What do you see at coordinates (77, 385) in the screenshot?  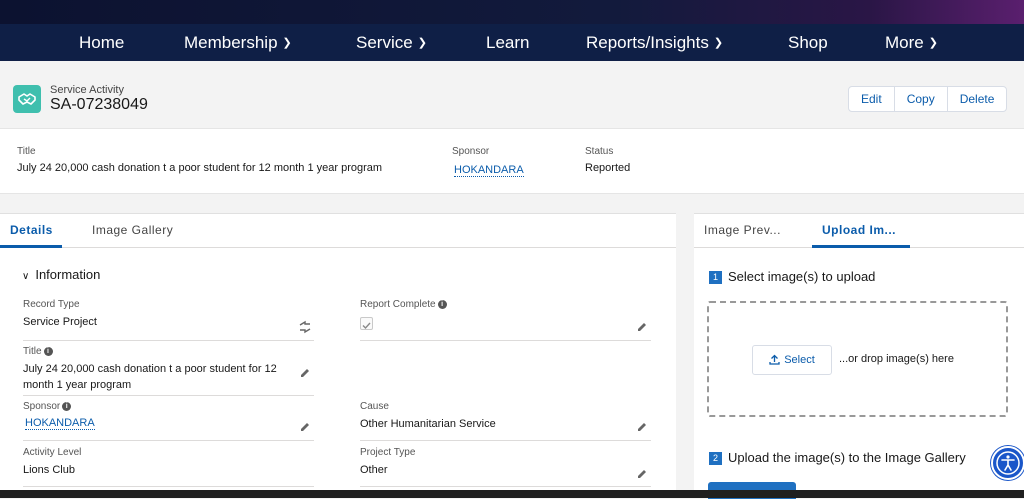 I see `title-field-value-line2: month 1 year program` at bounding box center [77, 385].